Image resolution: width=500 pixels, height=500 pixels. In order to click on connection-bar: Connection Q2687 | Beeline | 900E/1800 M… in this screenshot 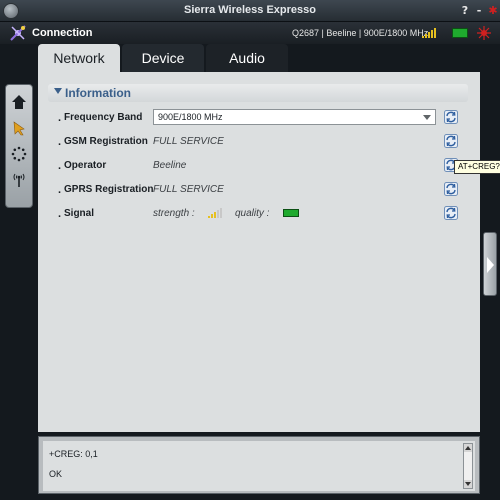, I will do `click(250, 33)`.